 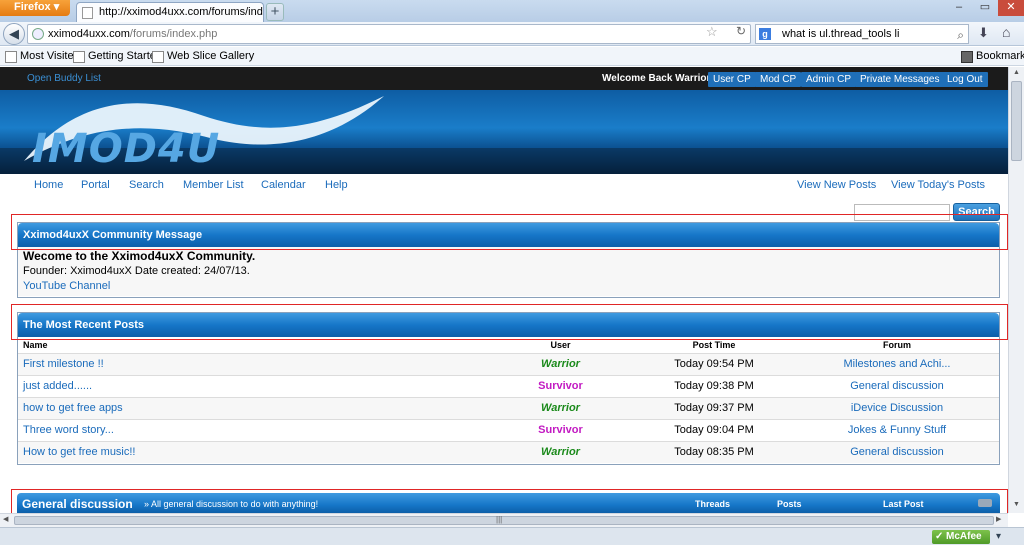 I want to click on page-icon, so click(x=87, y=13).